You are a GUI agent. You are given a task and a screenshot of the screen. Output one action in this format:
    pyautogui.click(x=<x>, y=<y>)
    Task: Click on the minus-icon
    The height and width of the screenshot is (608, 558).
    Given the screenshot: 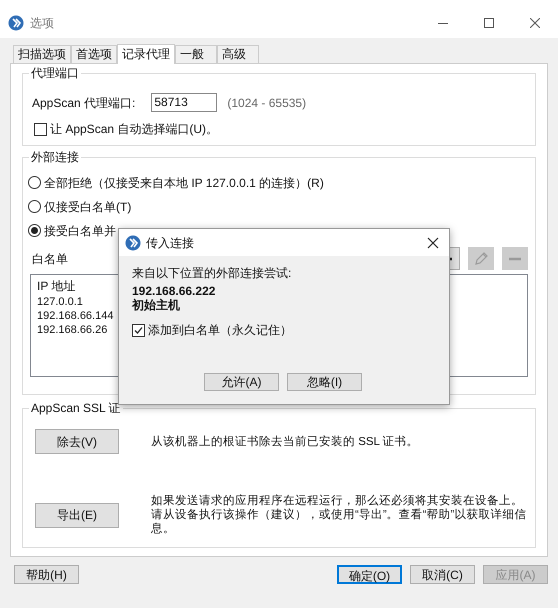 What is the action you would take?
    pyautogui.click(x=515, y=258)
    